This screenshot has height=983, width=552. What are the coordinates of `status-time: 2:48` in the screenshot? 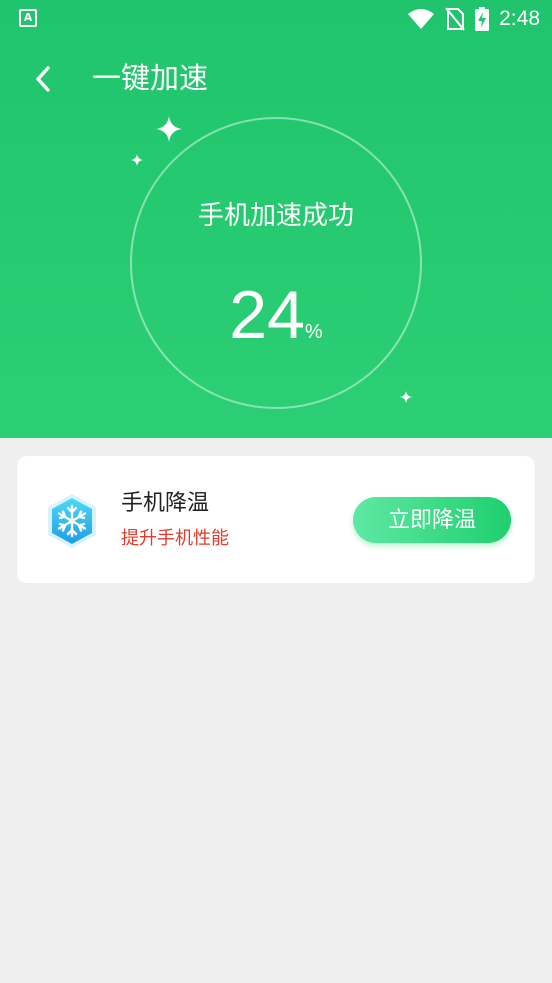 It's located at (519, 18).